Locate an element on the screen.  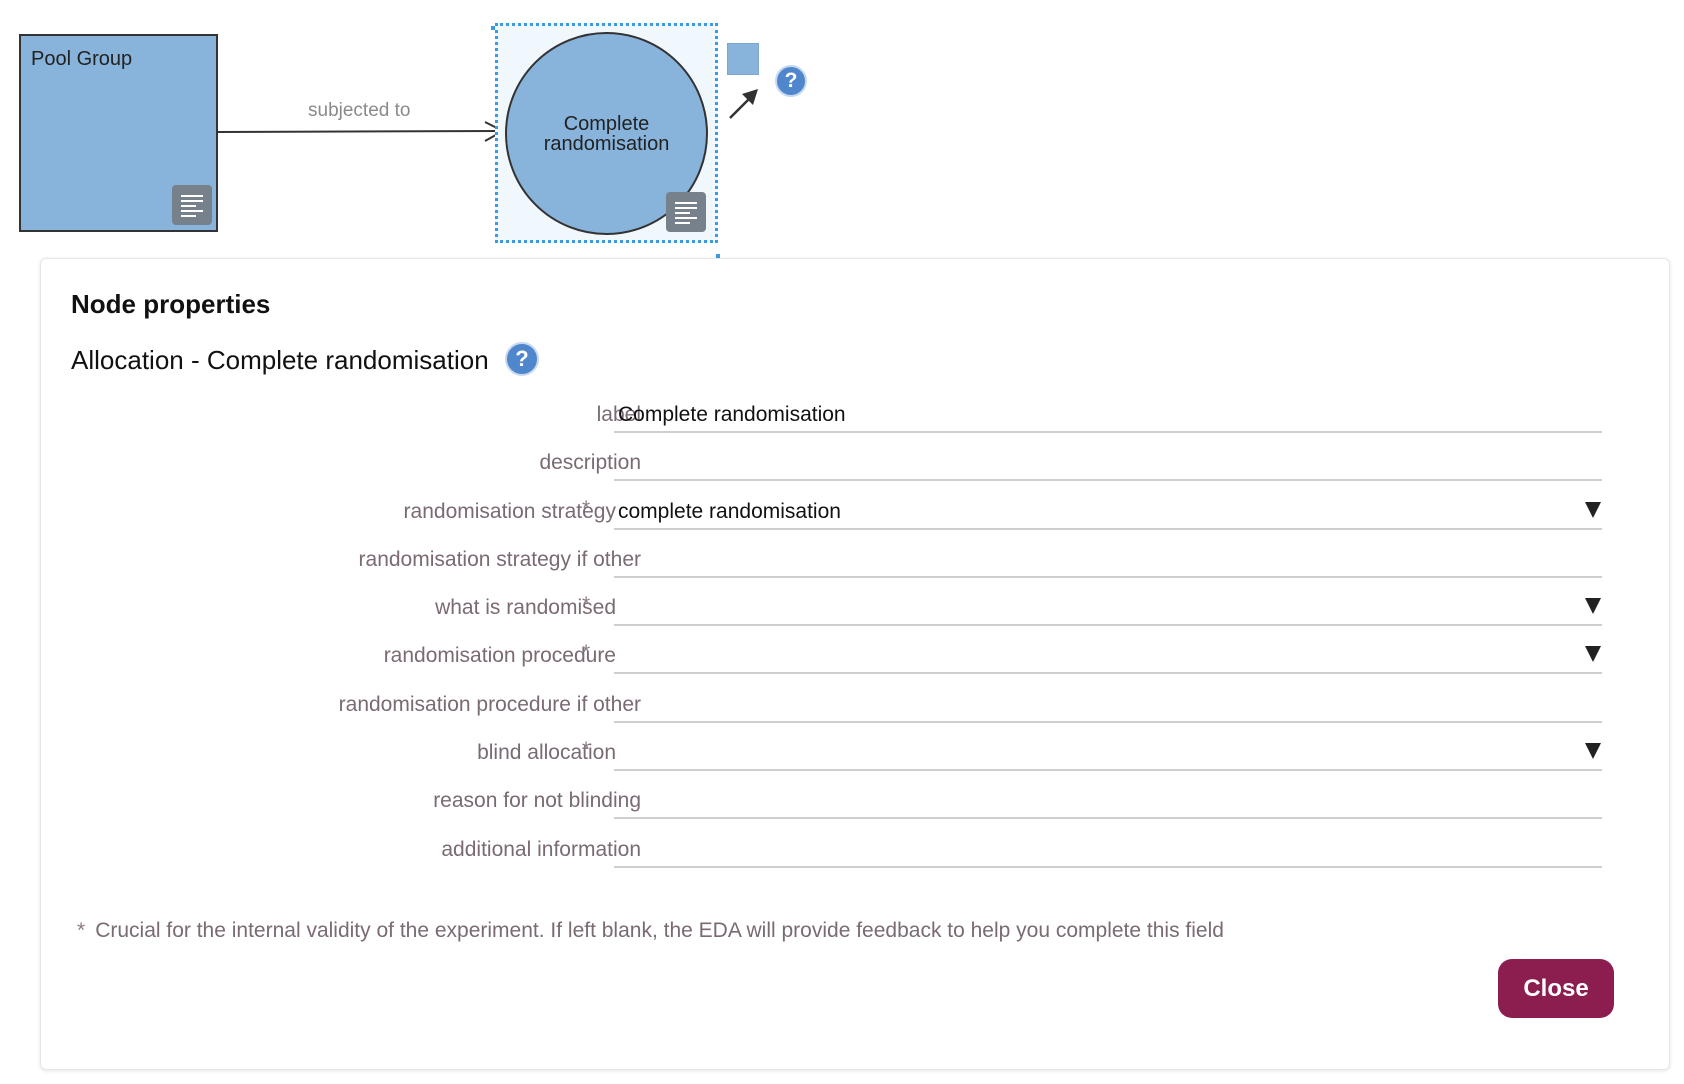
form-row: reason for not blinding is located at coordinates (856, 801).